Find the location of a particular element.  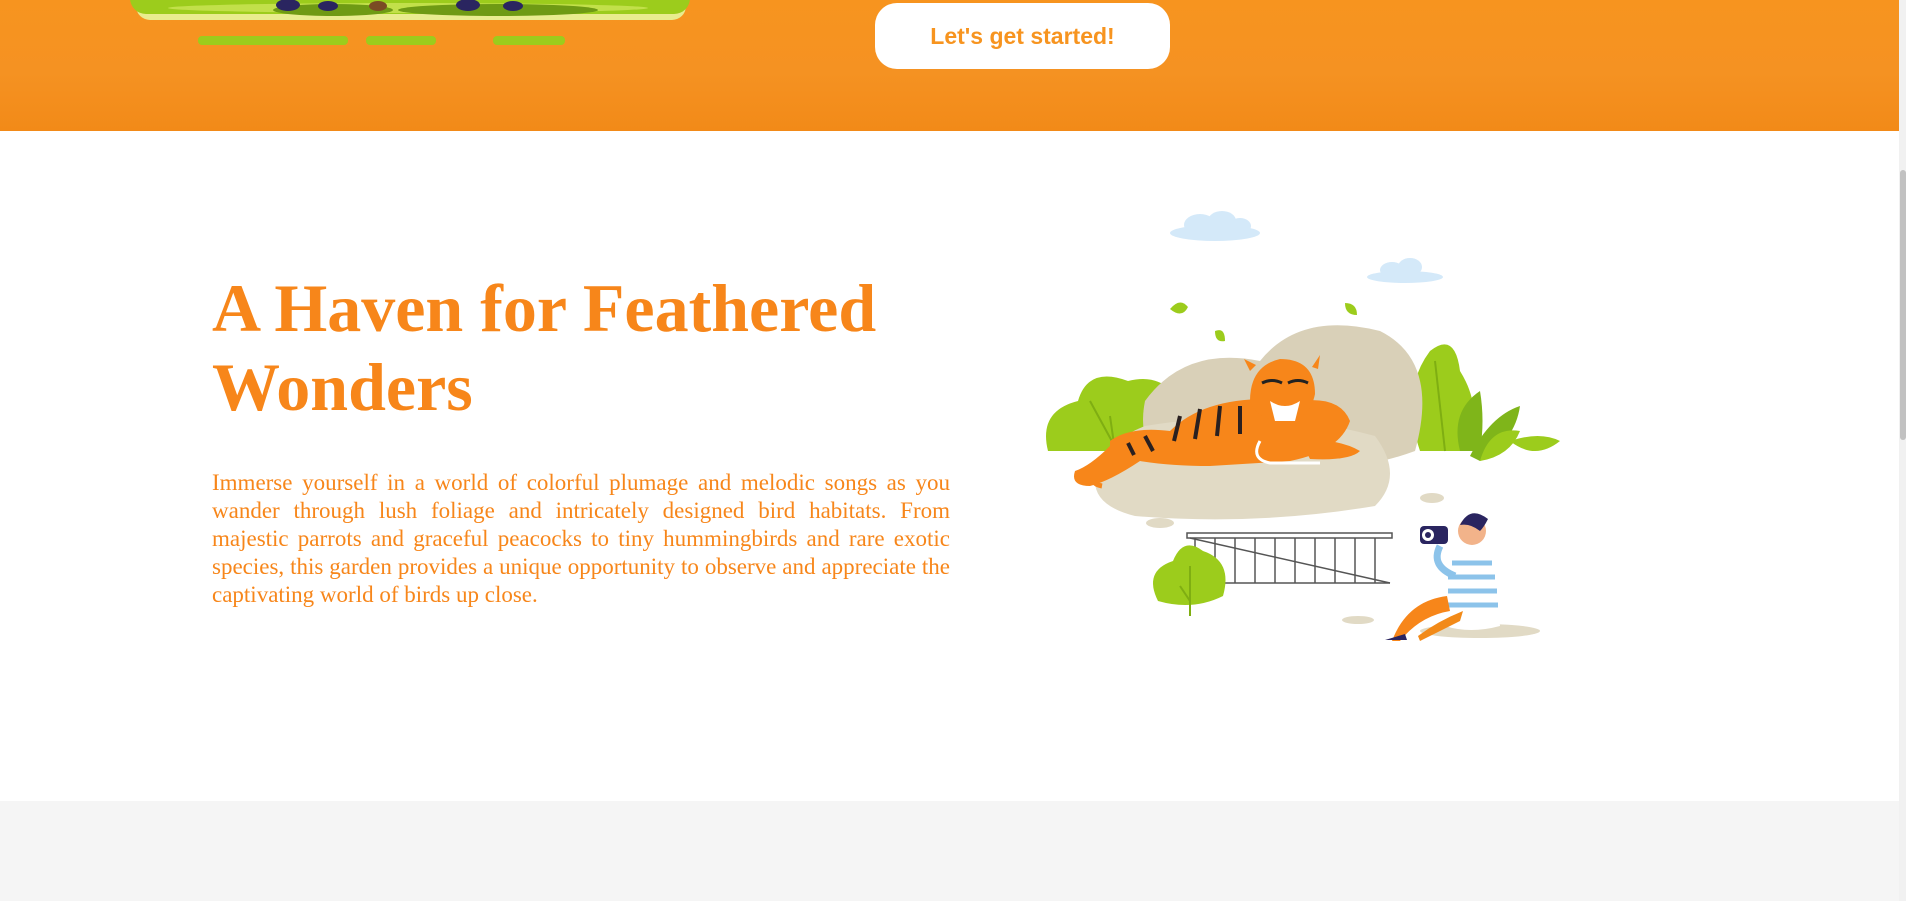

get-started-button: Let's get started! is located at coordinates (1022, 36).